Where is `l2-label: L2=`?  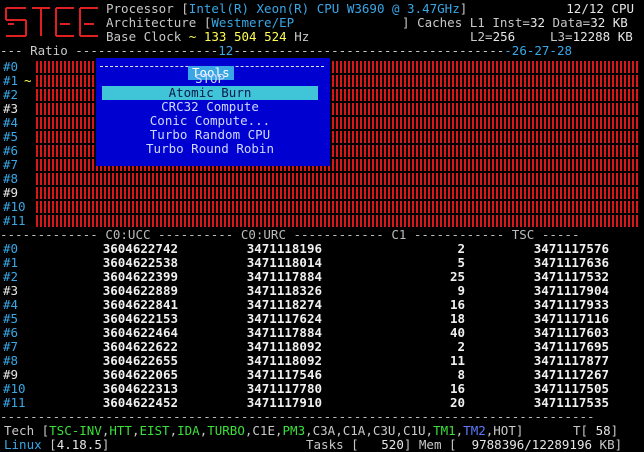 l2-label: L2= is located at coordinates (481, 36).